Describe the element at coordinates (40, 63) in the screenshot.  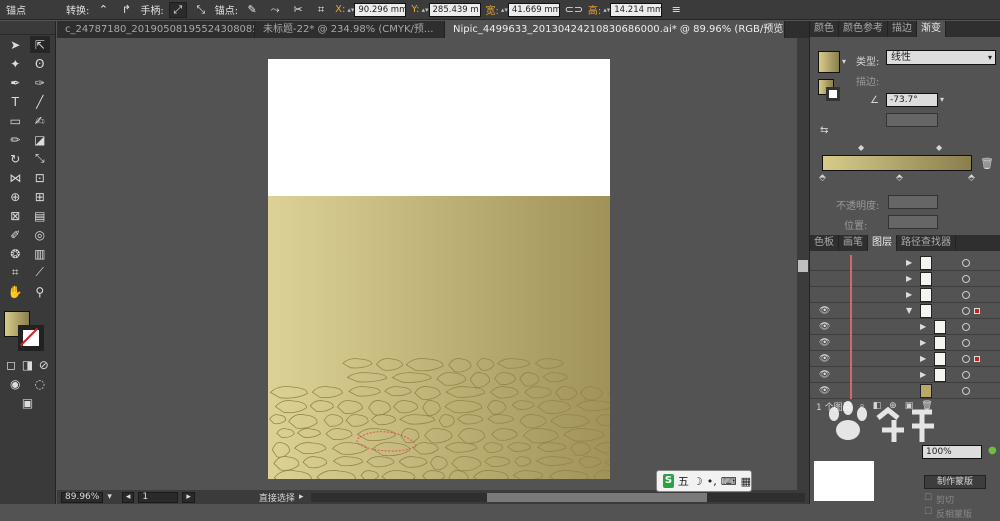
I see `lasso-tool-icon: ʘ` at that location.